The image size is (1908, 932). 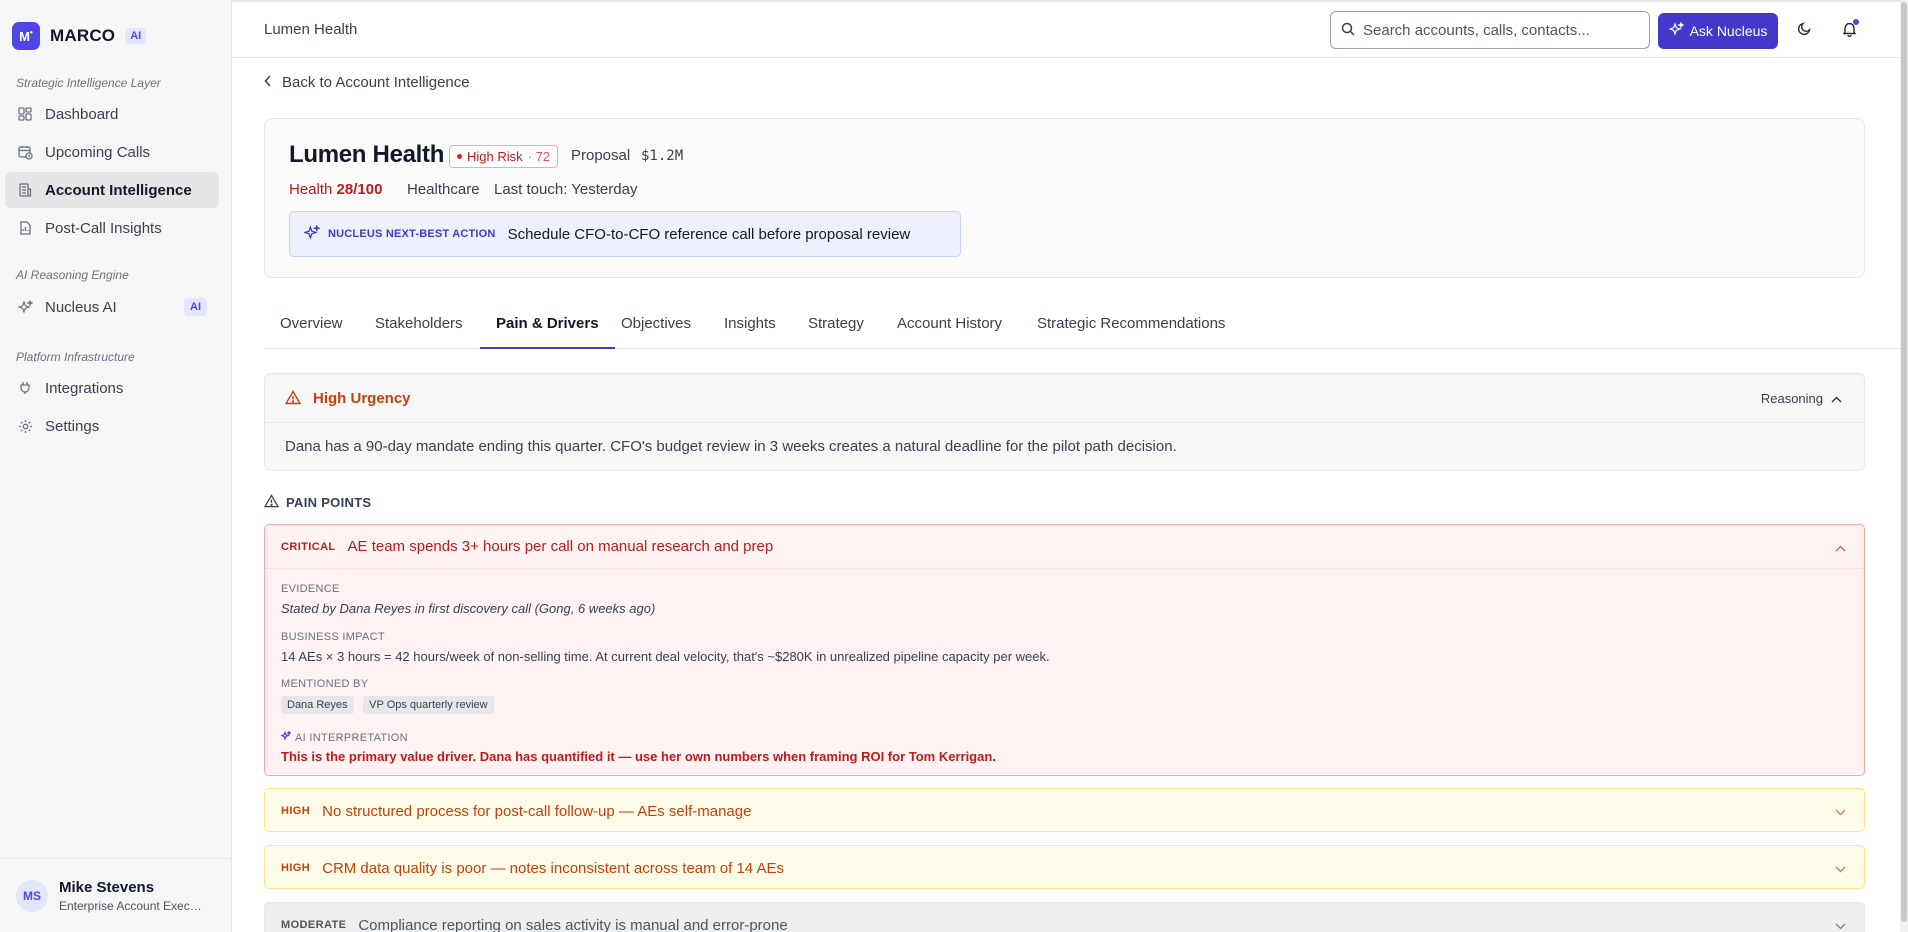 I want to click on scrollbar, so click(x=1904, y=466).